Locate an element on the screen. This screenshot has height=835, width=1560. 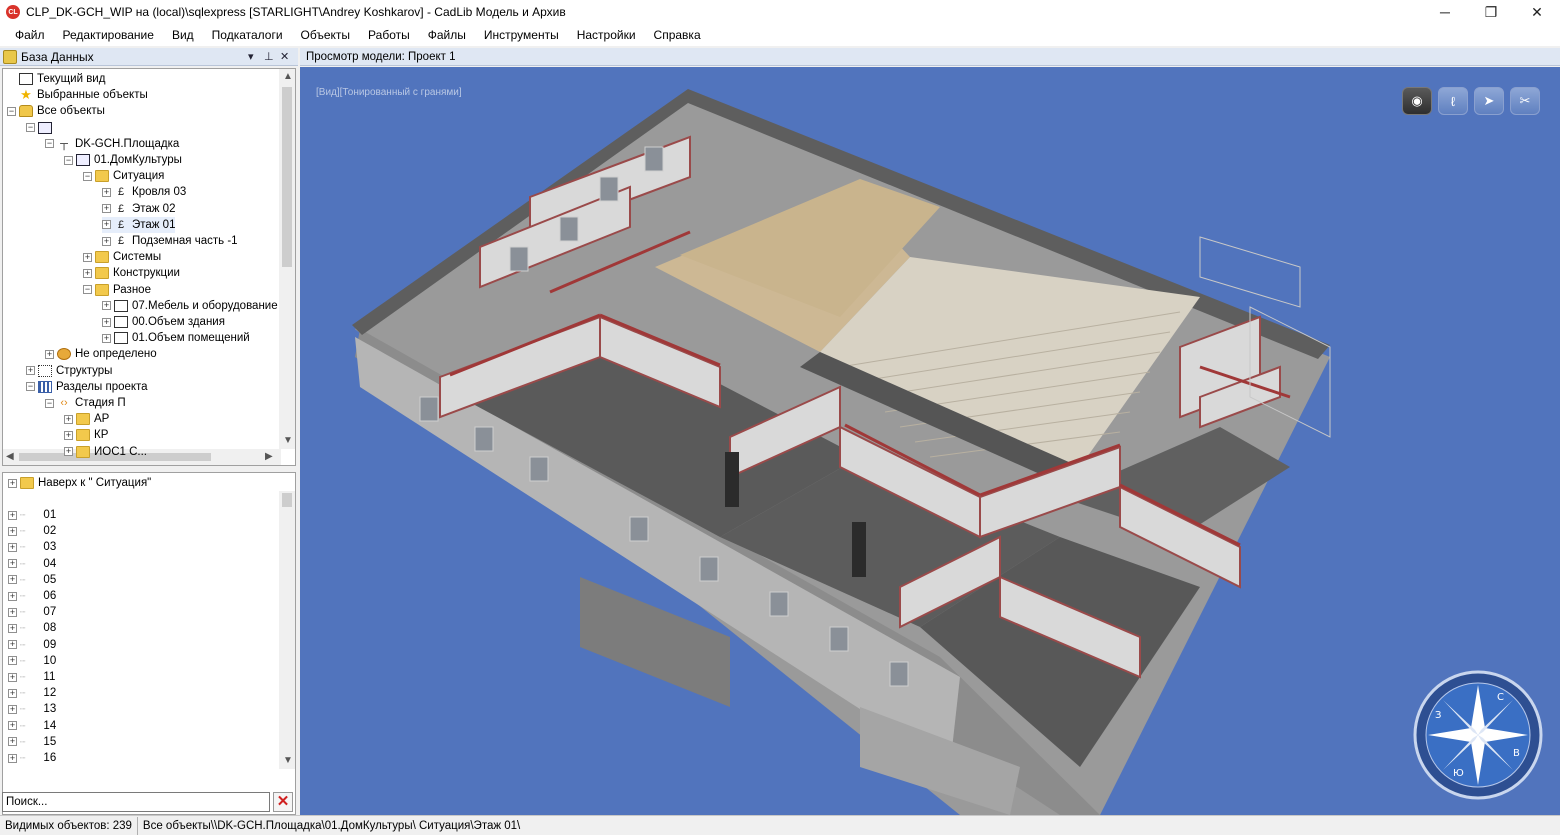
up-to-parent-item: + Наверх к " Ситуация" is located at coordinates (79, 483).